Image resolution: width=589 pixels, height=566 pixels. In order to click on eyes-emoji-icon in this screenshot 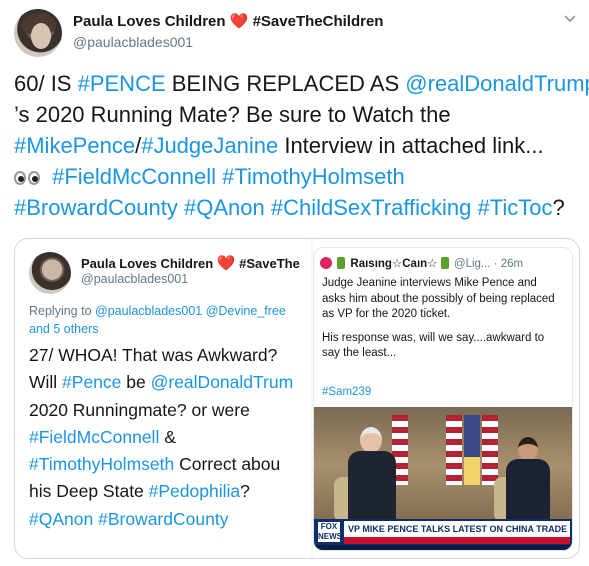, I will do `click(30, 176)`.